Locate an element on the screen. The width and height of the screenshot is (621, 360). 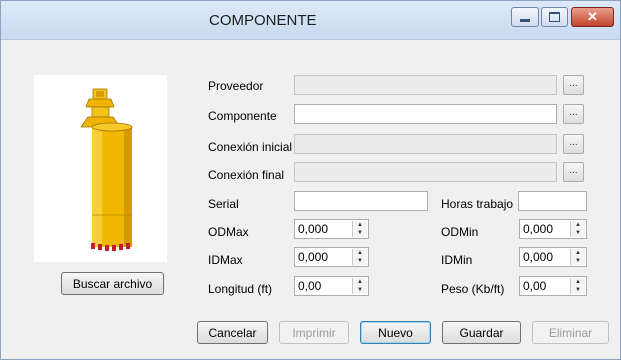
minimize-button is located at coordinates (525, 17).